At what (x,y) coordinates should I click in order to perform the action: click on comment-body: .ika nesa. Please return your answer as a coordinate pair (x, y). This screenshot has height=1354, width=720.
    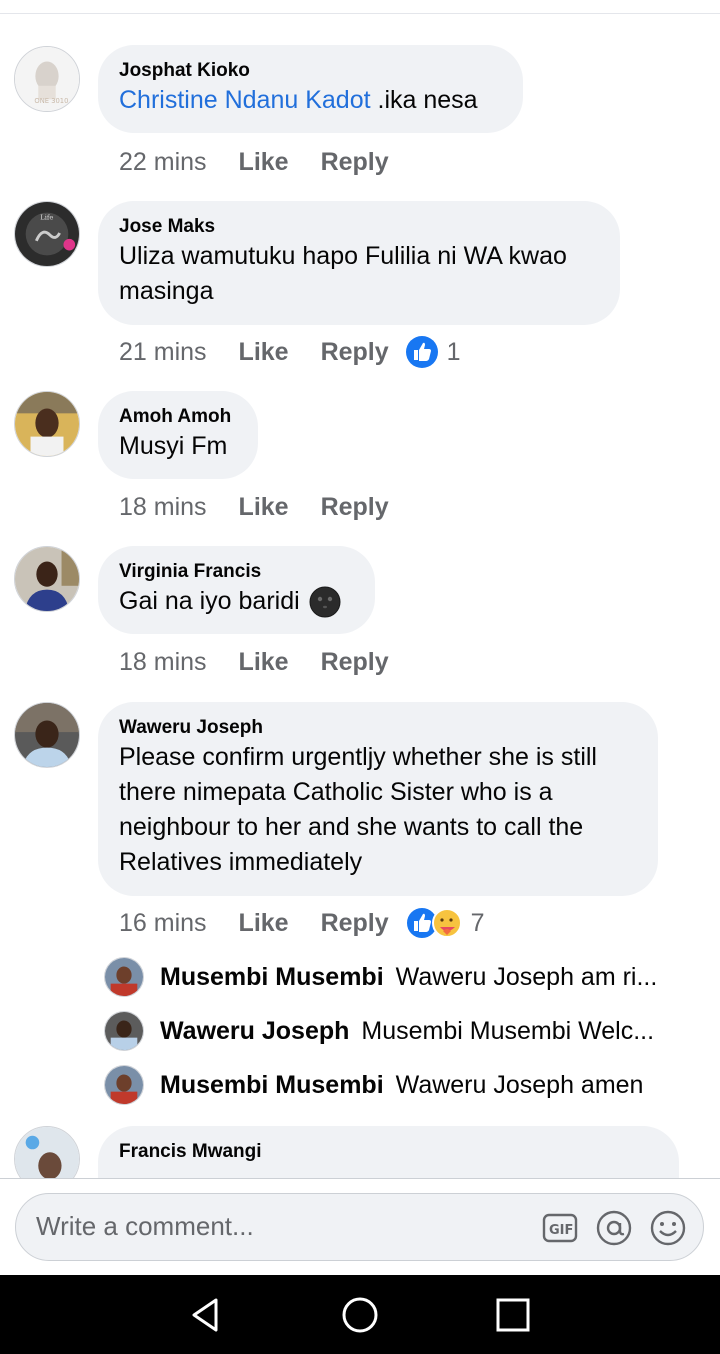
    Looking at the image, I should click on (424, 100).